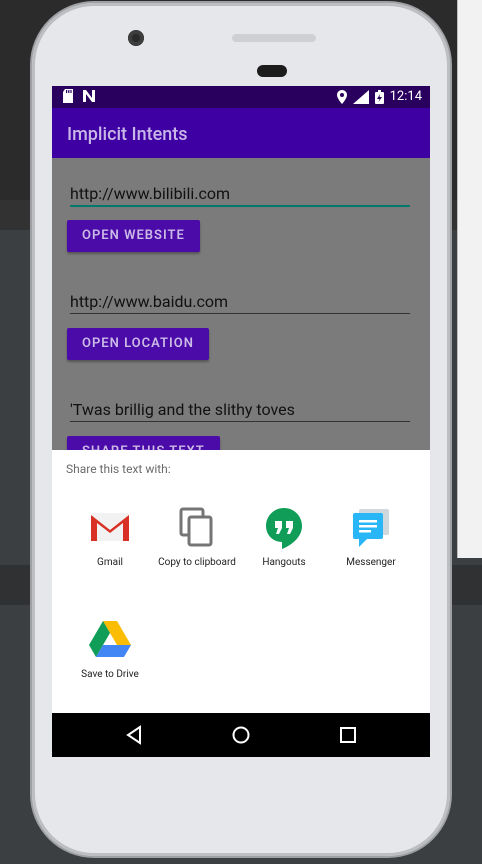  I want to click on home-icon, so click(241, 735).